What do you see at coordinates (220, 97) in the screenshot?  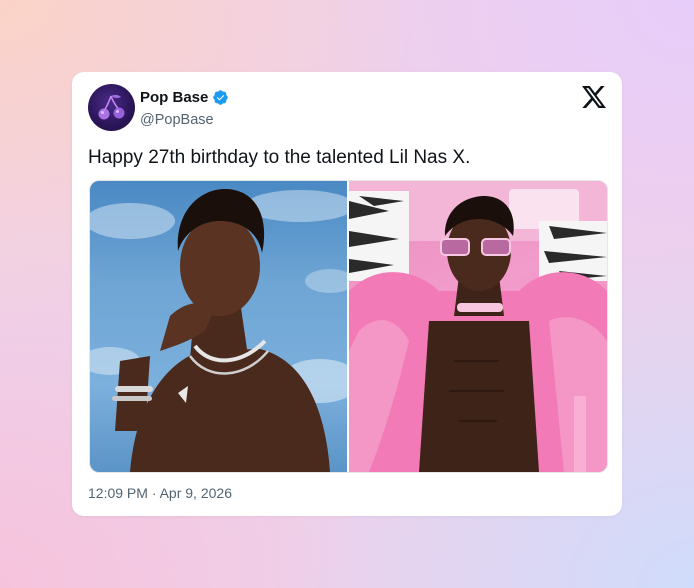 I see `verified-badge-icon` at bounding box center [220, 97].